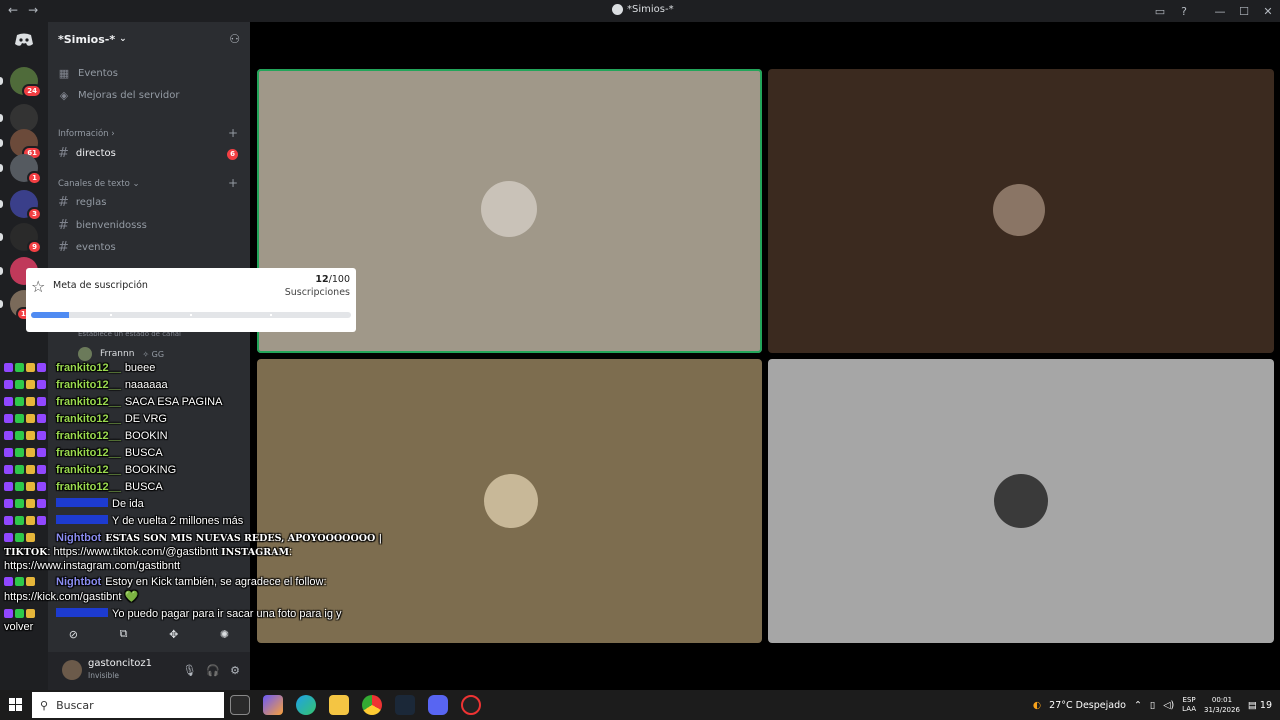 This screenshot has width=1280, height=720. What do you see at coordinates (86, 134) in the screenshot?
I see `category-info: Información ›` at bounding box center [86, 134].